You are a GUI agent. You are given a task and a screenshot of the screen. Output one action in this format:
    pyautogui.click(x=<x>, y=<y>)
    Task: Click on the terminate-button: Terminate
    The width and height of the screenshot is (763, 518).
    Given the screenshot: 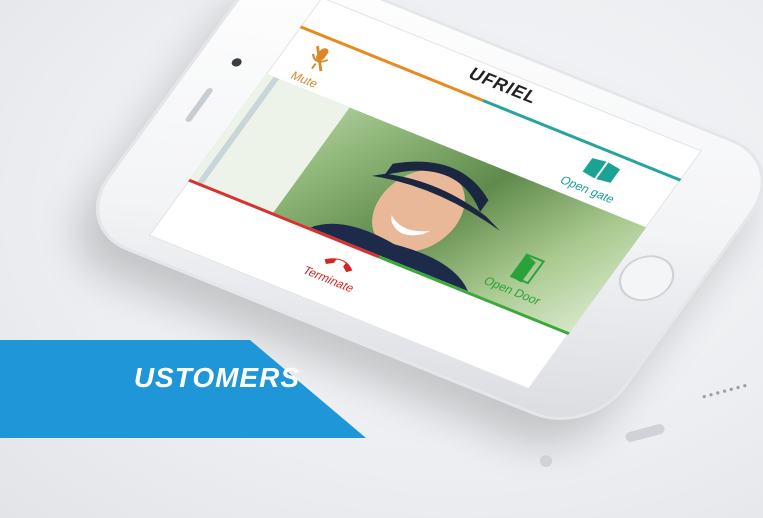 What is the action you would take?
    pyautogui.click(x=334, y=271)
    